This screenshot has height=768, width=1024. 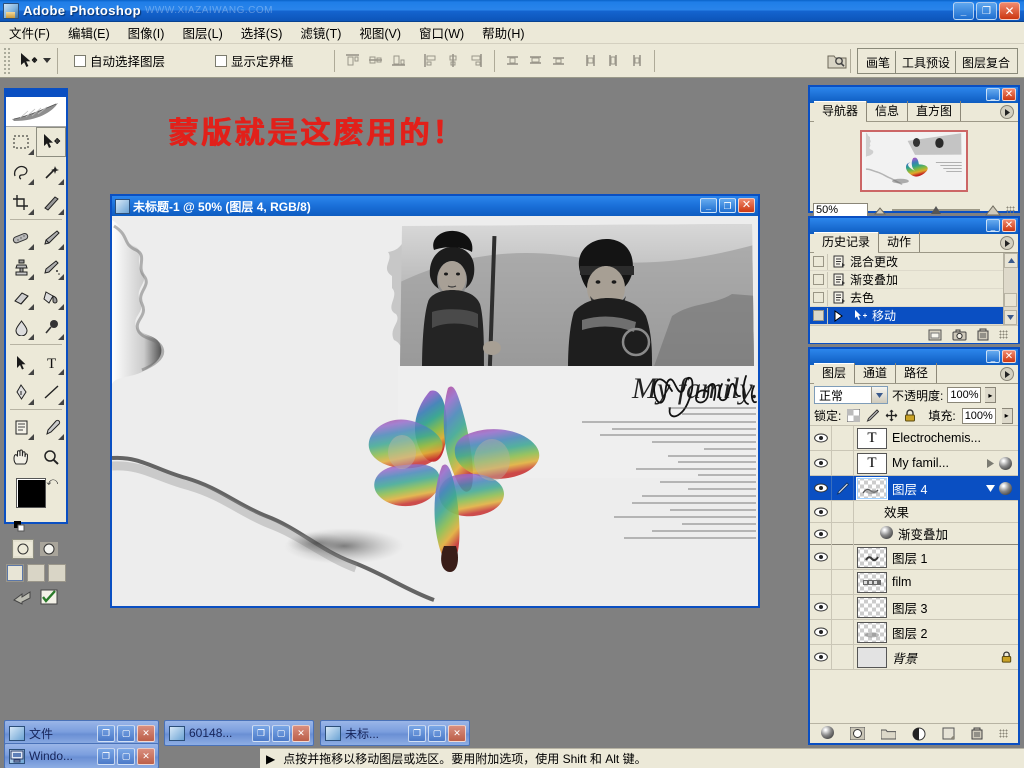 I want to click on layer-row-background: 背景, so click(x=914, y=657).